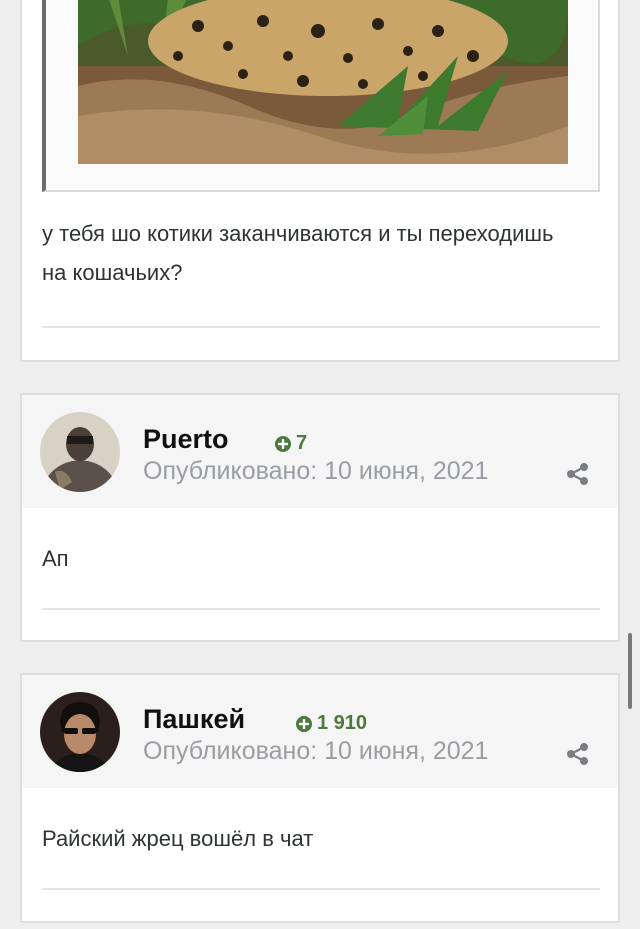 The width and height of the screenshot is (640, 929). What do you see at coordinates (55, 558) in the screenshot?
I see `post-text: Ап` at bounding box center [55, 558].